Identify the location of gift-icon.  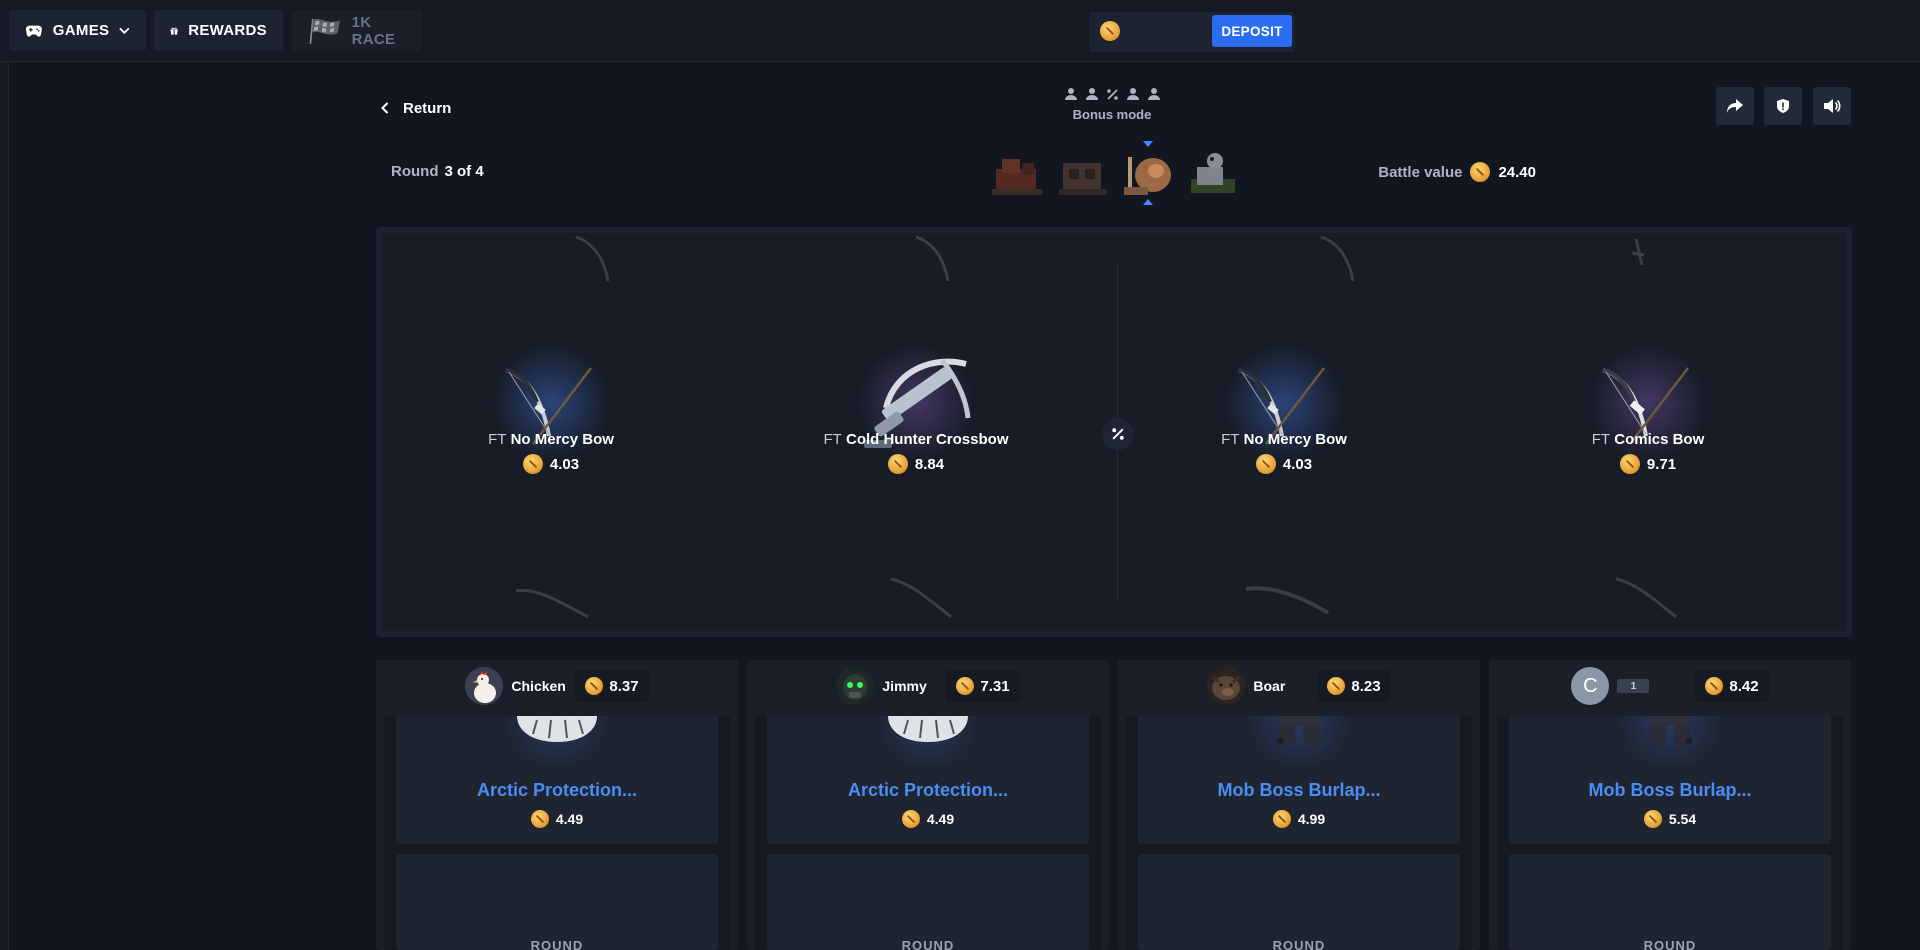
(174, 31).